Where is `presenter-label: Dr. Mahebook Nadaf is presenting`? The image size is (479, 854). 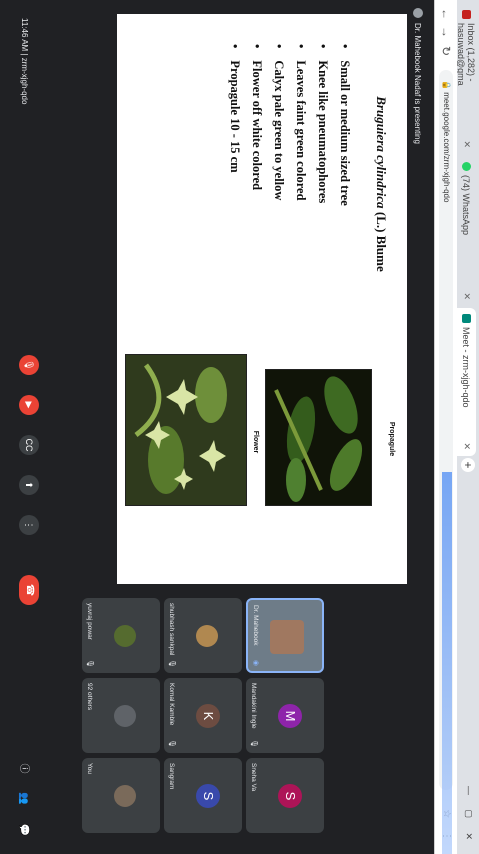
presenter-label: Dr. Mahebook Nadaf is presenting is located at coordinates (418, 83).